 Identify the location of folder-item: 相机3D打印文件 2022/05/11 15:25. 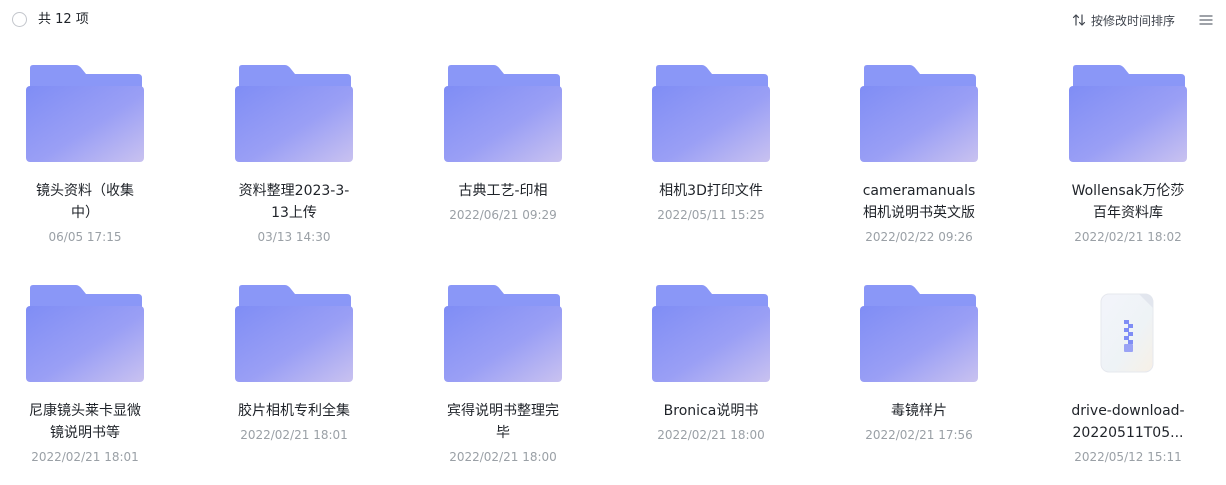
(711, 144).